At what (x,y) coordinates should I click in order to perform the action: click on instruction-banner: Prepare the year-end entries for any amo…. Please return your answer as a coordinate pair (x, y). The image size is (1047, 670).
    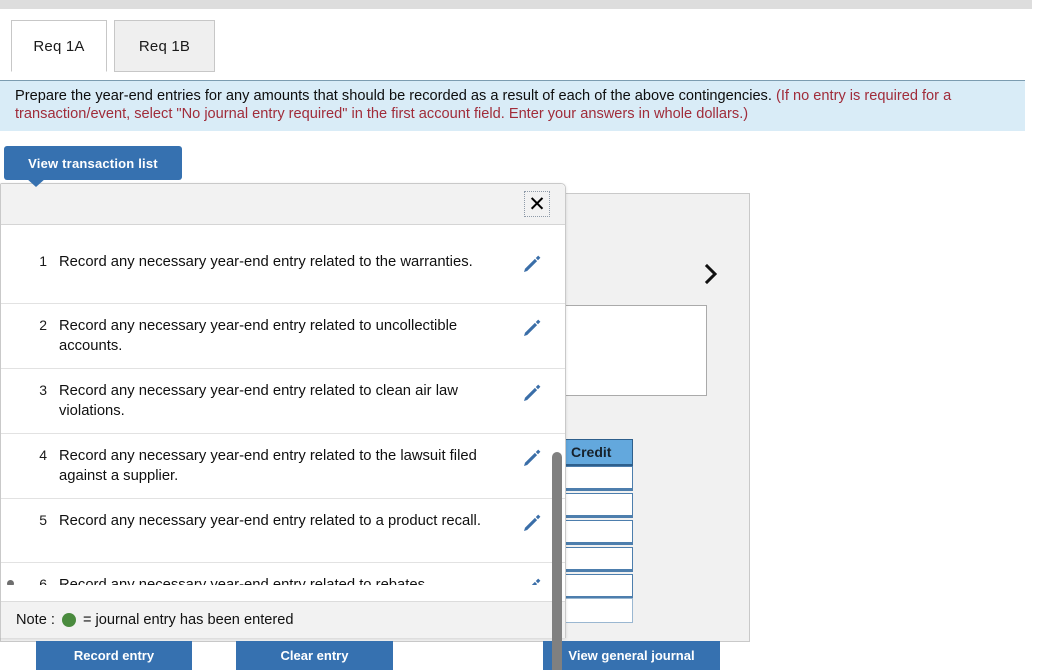
    Looking at the image, I should click on (512, 105).